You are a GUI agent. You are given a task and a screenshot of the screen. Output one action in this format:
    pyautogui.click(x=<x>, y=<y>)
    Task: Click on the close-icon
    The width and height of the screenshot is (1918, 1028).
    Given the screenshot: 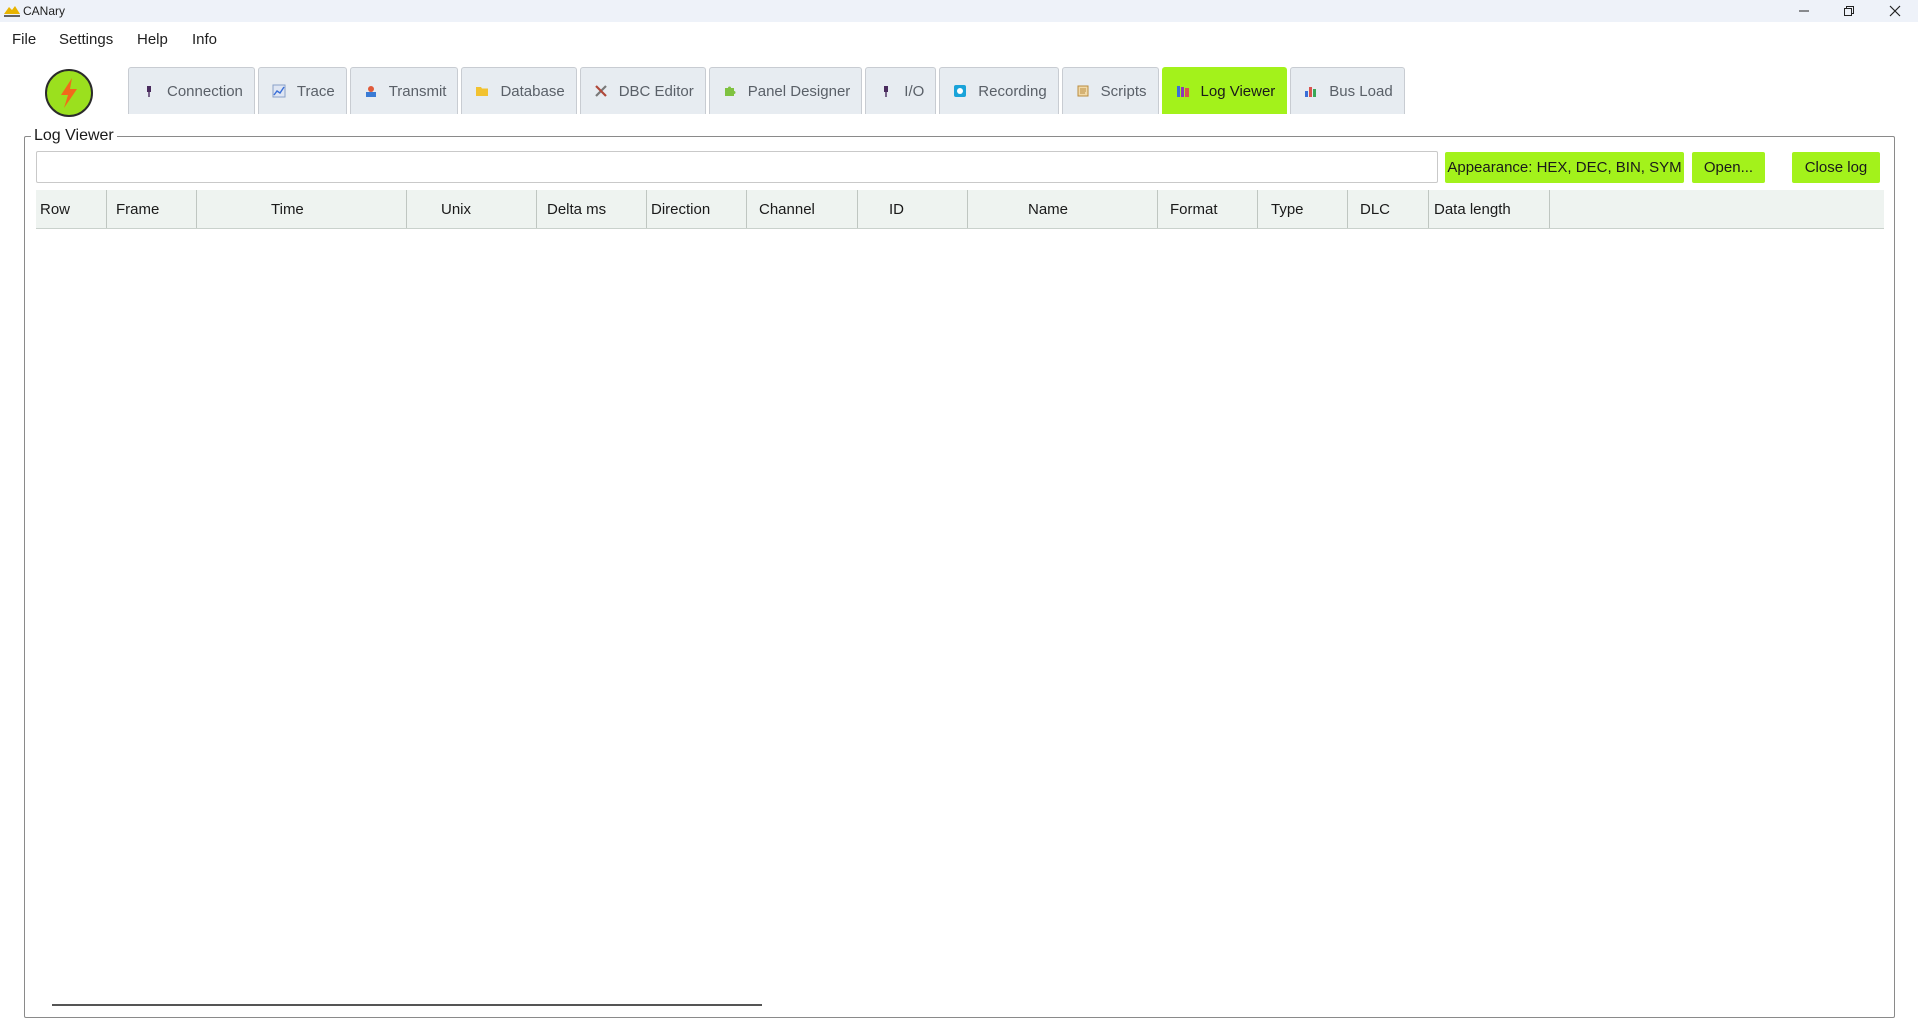 What is the action you would take?
    pyautogui.click(x=1895, y=11)
    